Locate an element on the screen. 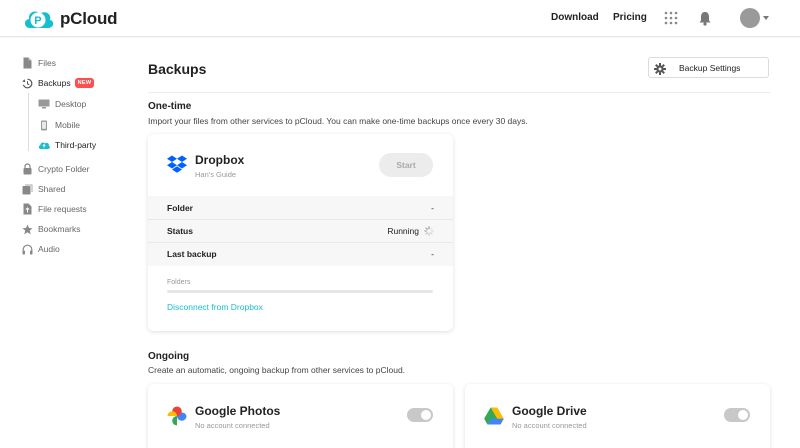 The width and height of the screenshot is (800, 448). sidebar-item-crypto-folder: Crypto Folder is located at coordinates (56, 169).